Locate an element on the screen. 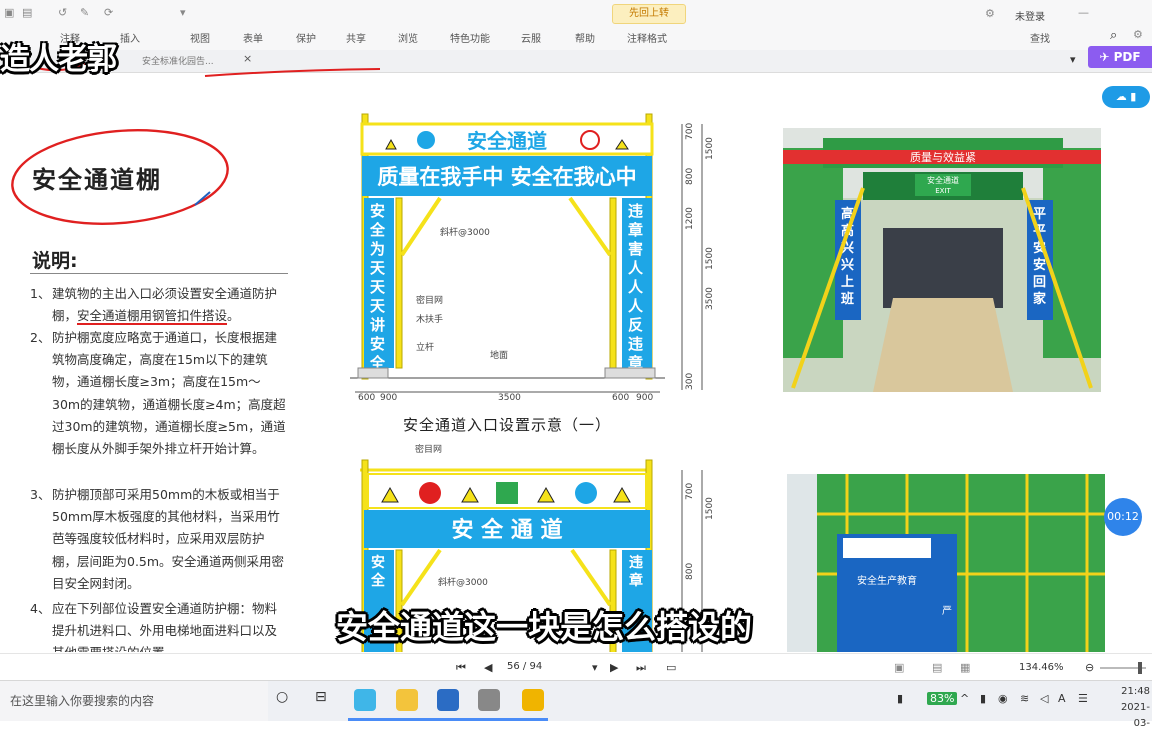 The height and width of the screenshot is (732, 1152). right-column-text: 违章害人 人人反违章 is located at coordinates (636, 285).